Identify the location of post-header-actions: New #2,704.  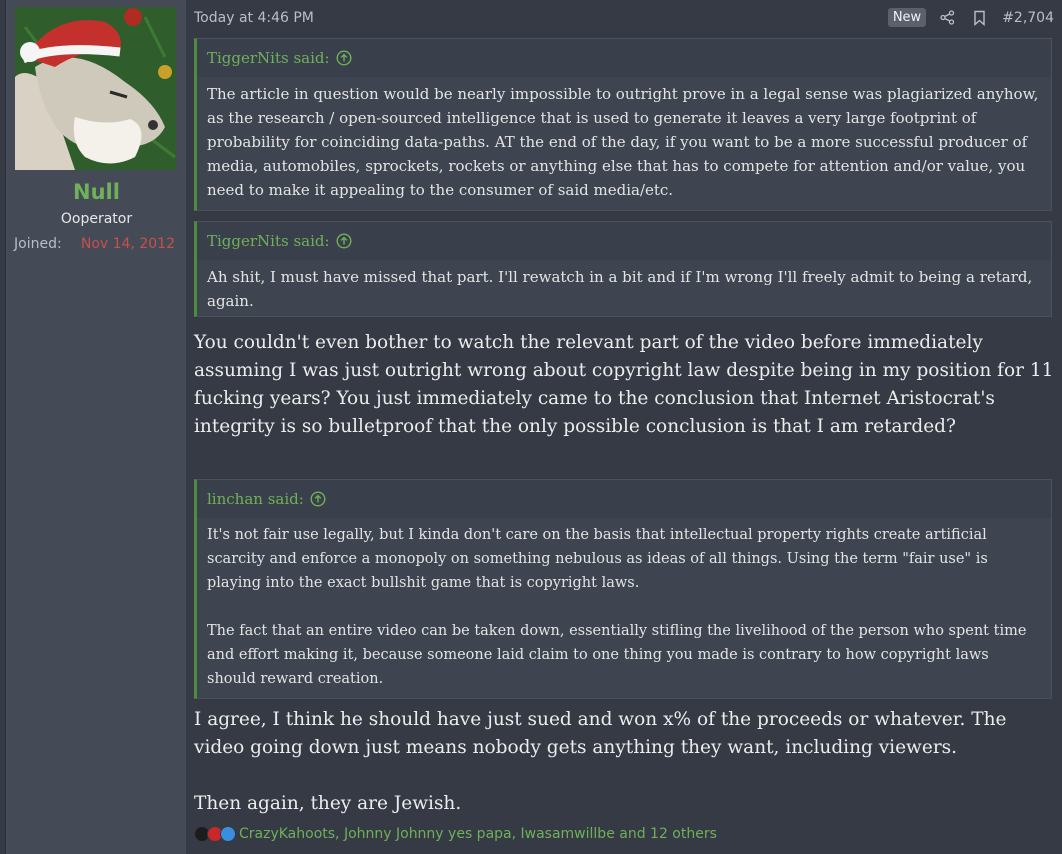
(970, 17).